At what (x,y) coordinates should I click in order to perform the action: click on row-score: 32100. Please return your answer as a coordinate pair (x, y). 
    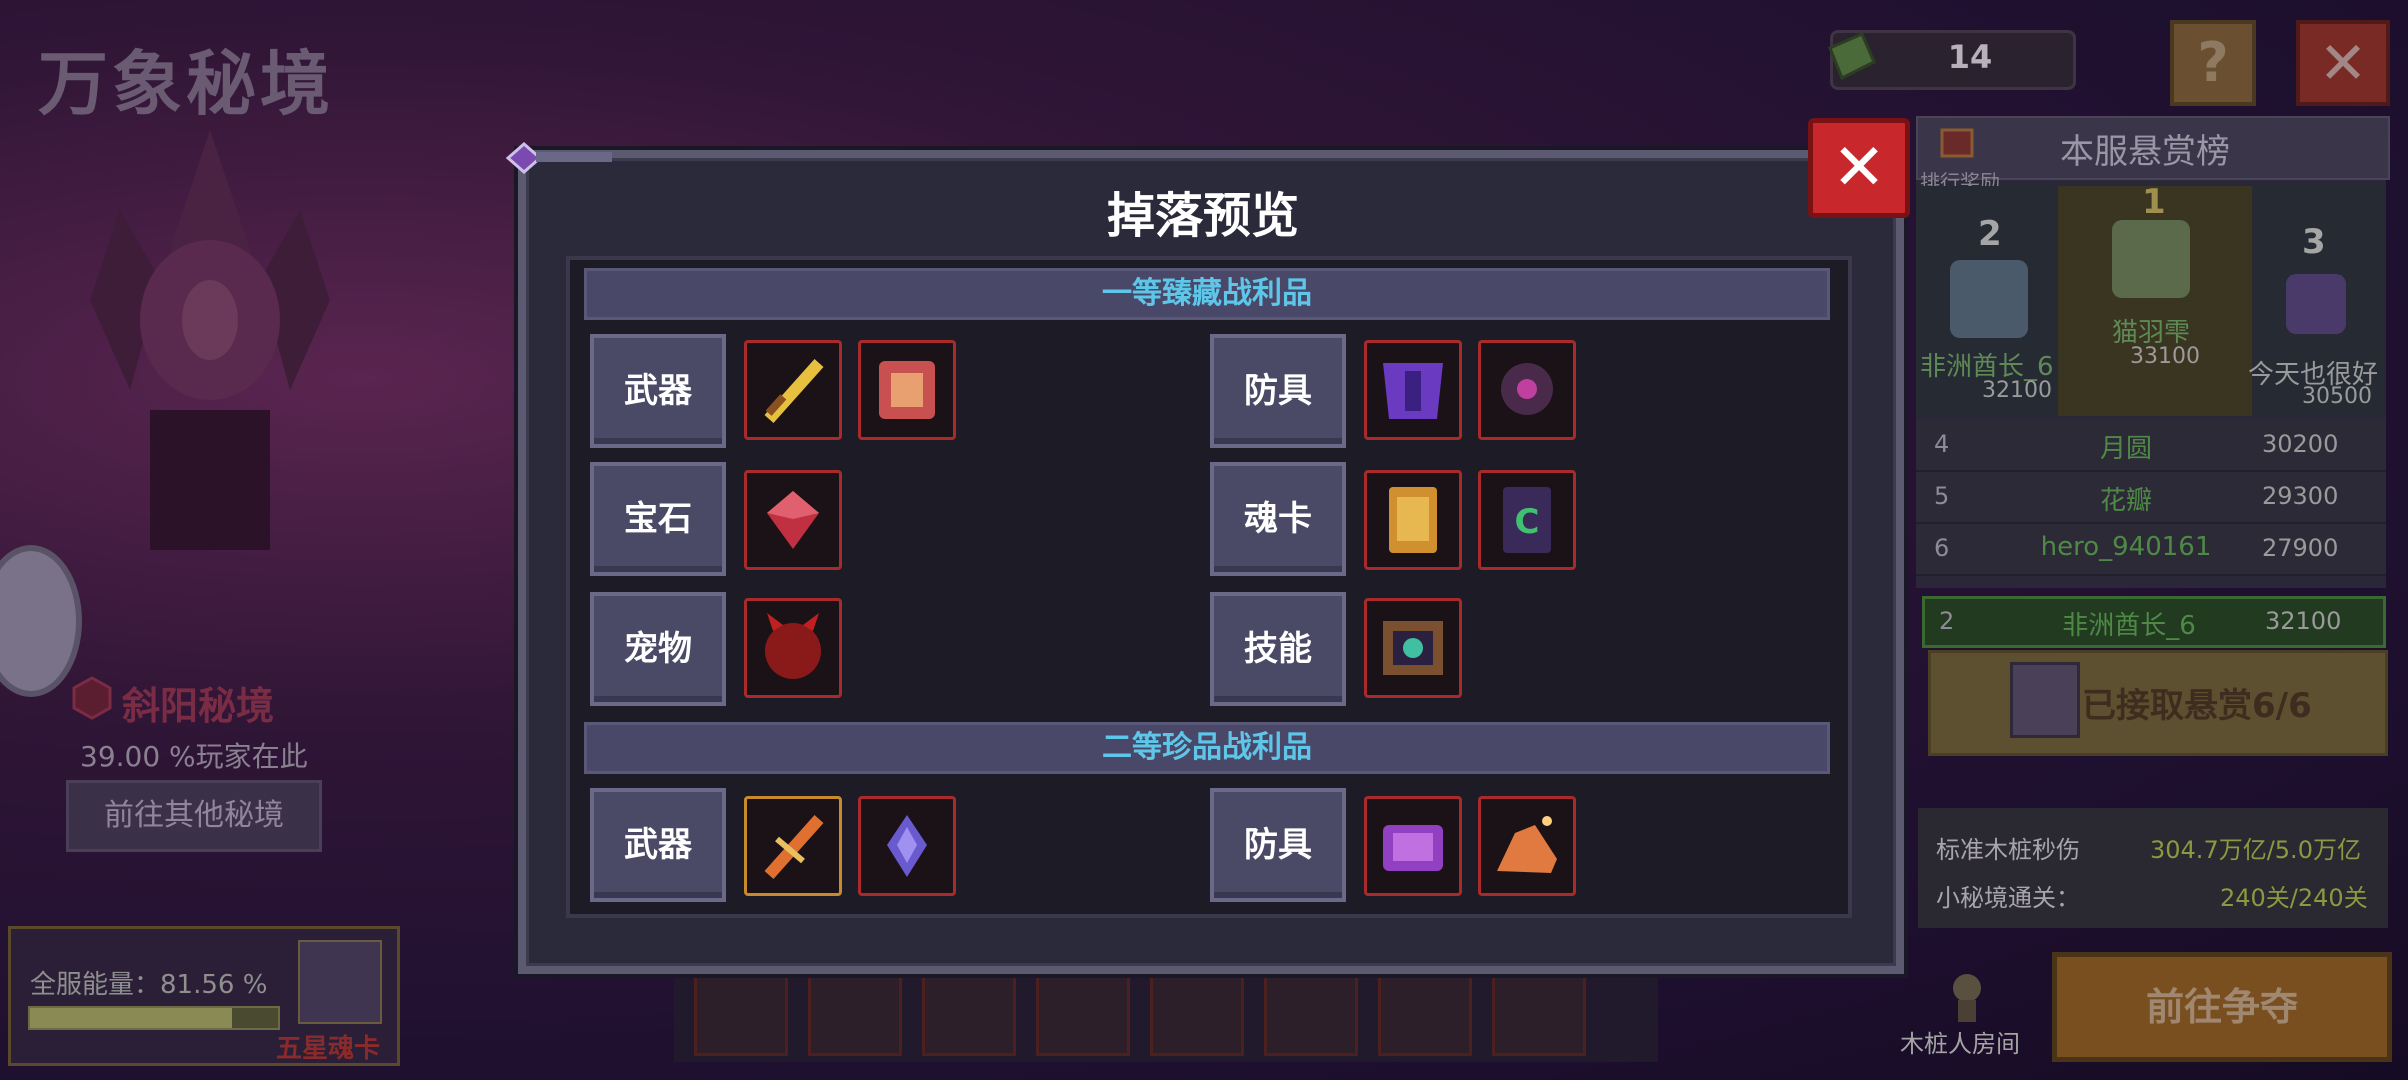
    Looking at the image, I should click on (2303, 621).